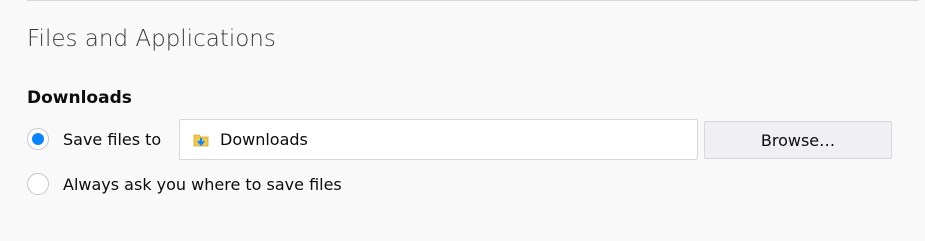 The height and width of the screenshot is (241, 925). Describe the element at coordinates (201, 140) in the screenshot. I see `downloads-folder-icon` at that location.